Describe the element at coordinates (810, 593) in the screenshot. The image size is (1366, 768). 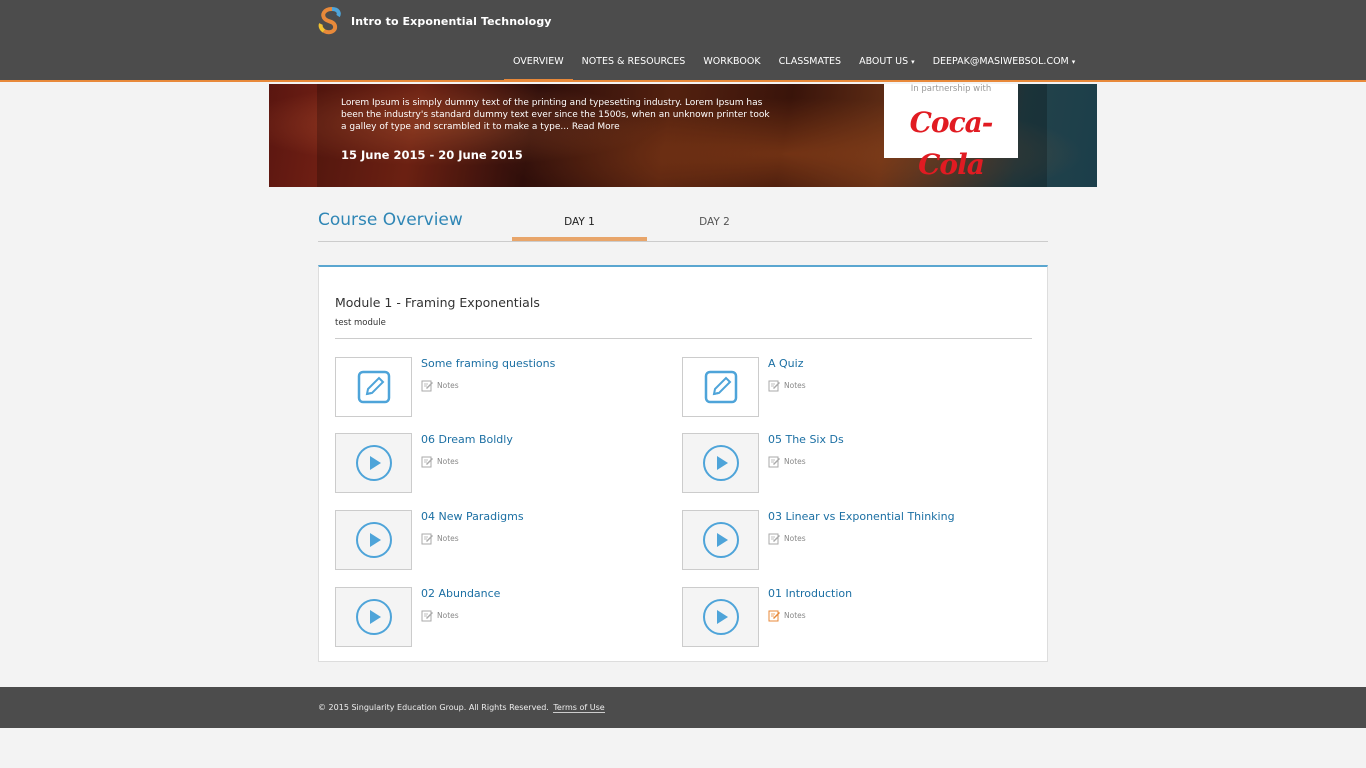
I see `lesson-title-link: 01 Introduction` at that location.